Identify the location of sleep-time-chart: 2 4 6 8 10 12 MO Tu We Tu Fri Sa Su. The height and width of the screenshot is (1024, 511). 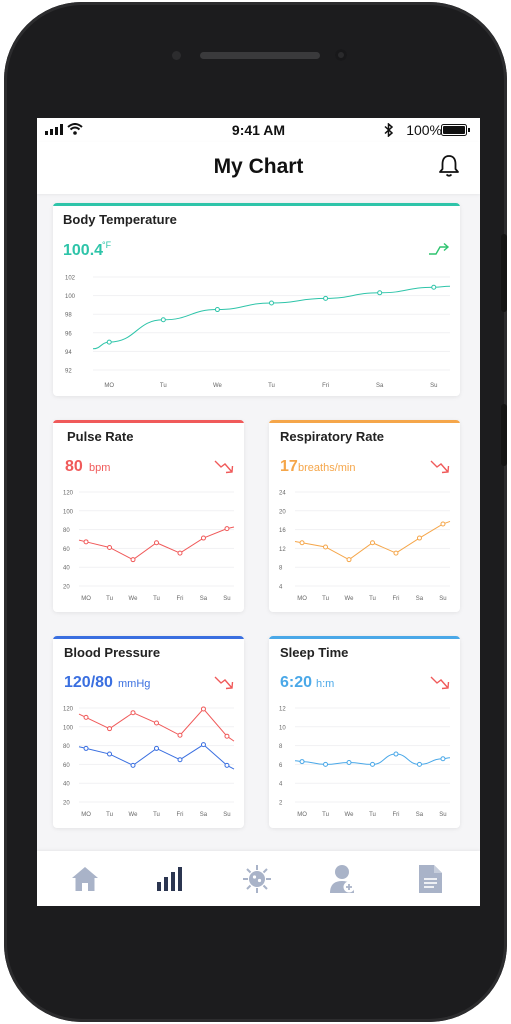
(365, 762).